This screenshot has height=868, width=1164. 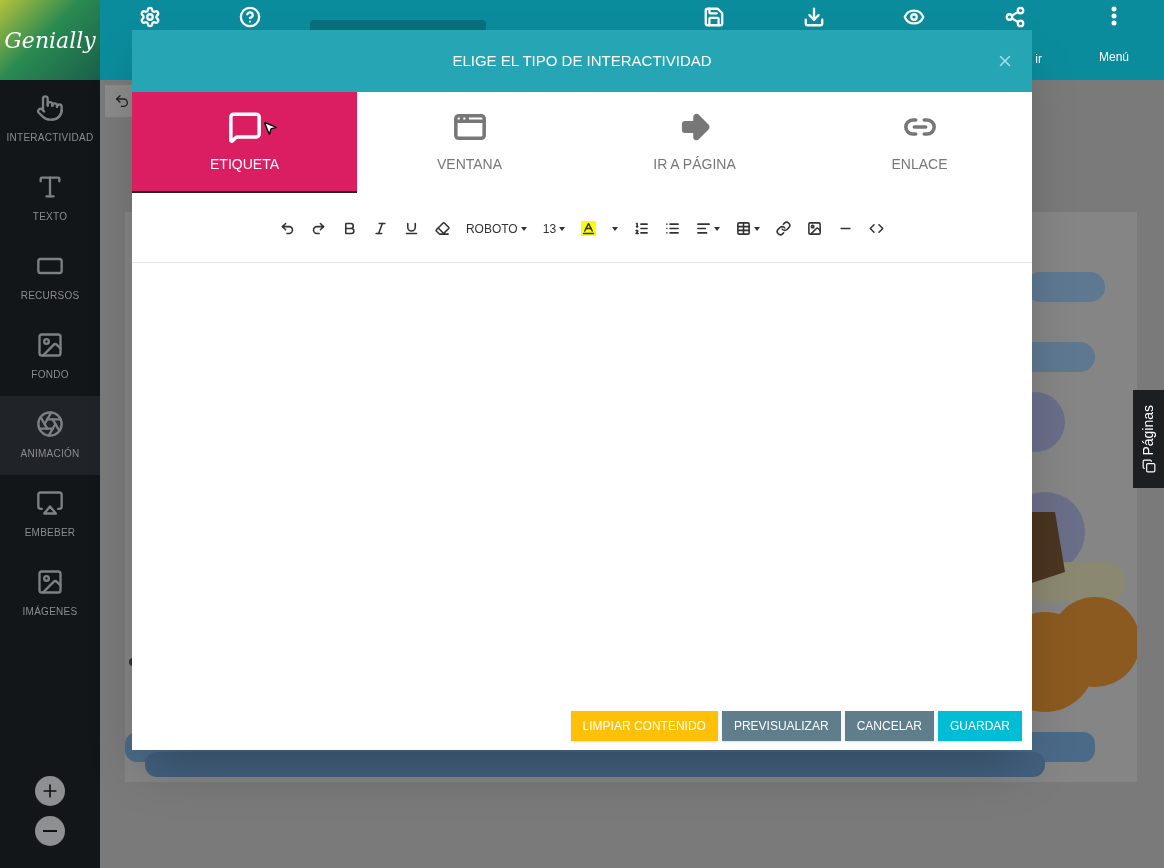 I want to click on modal-title: ELIGE EL TIPO DE INTERACTIVIDAD, so click(x=582, y=60).